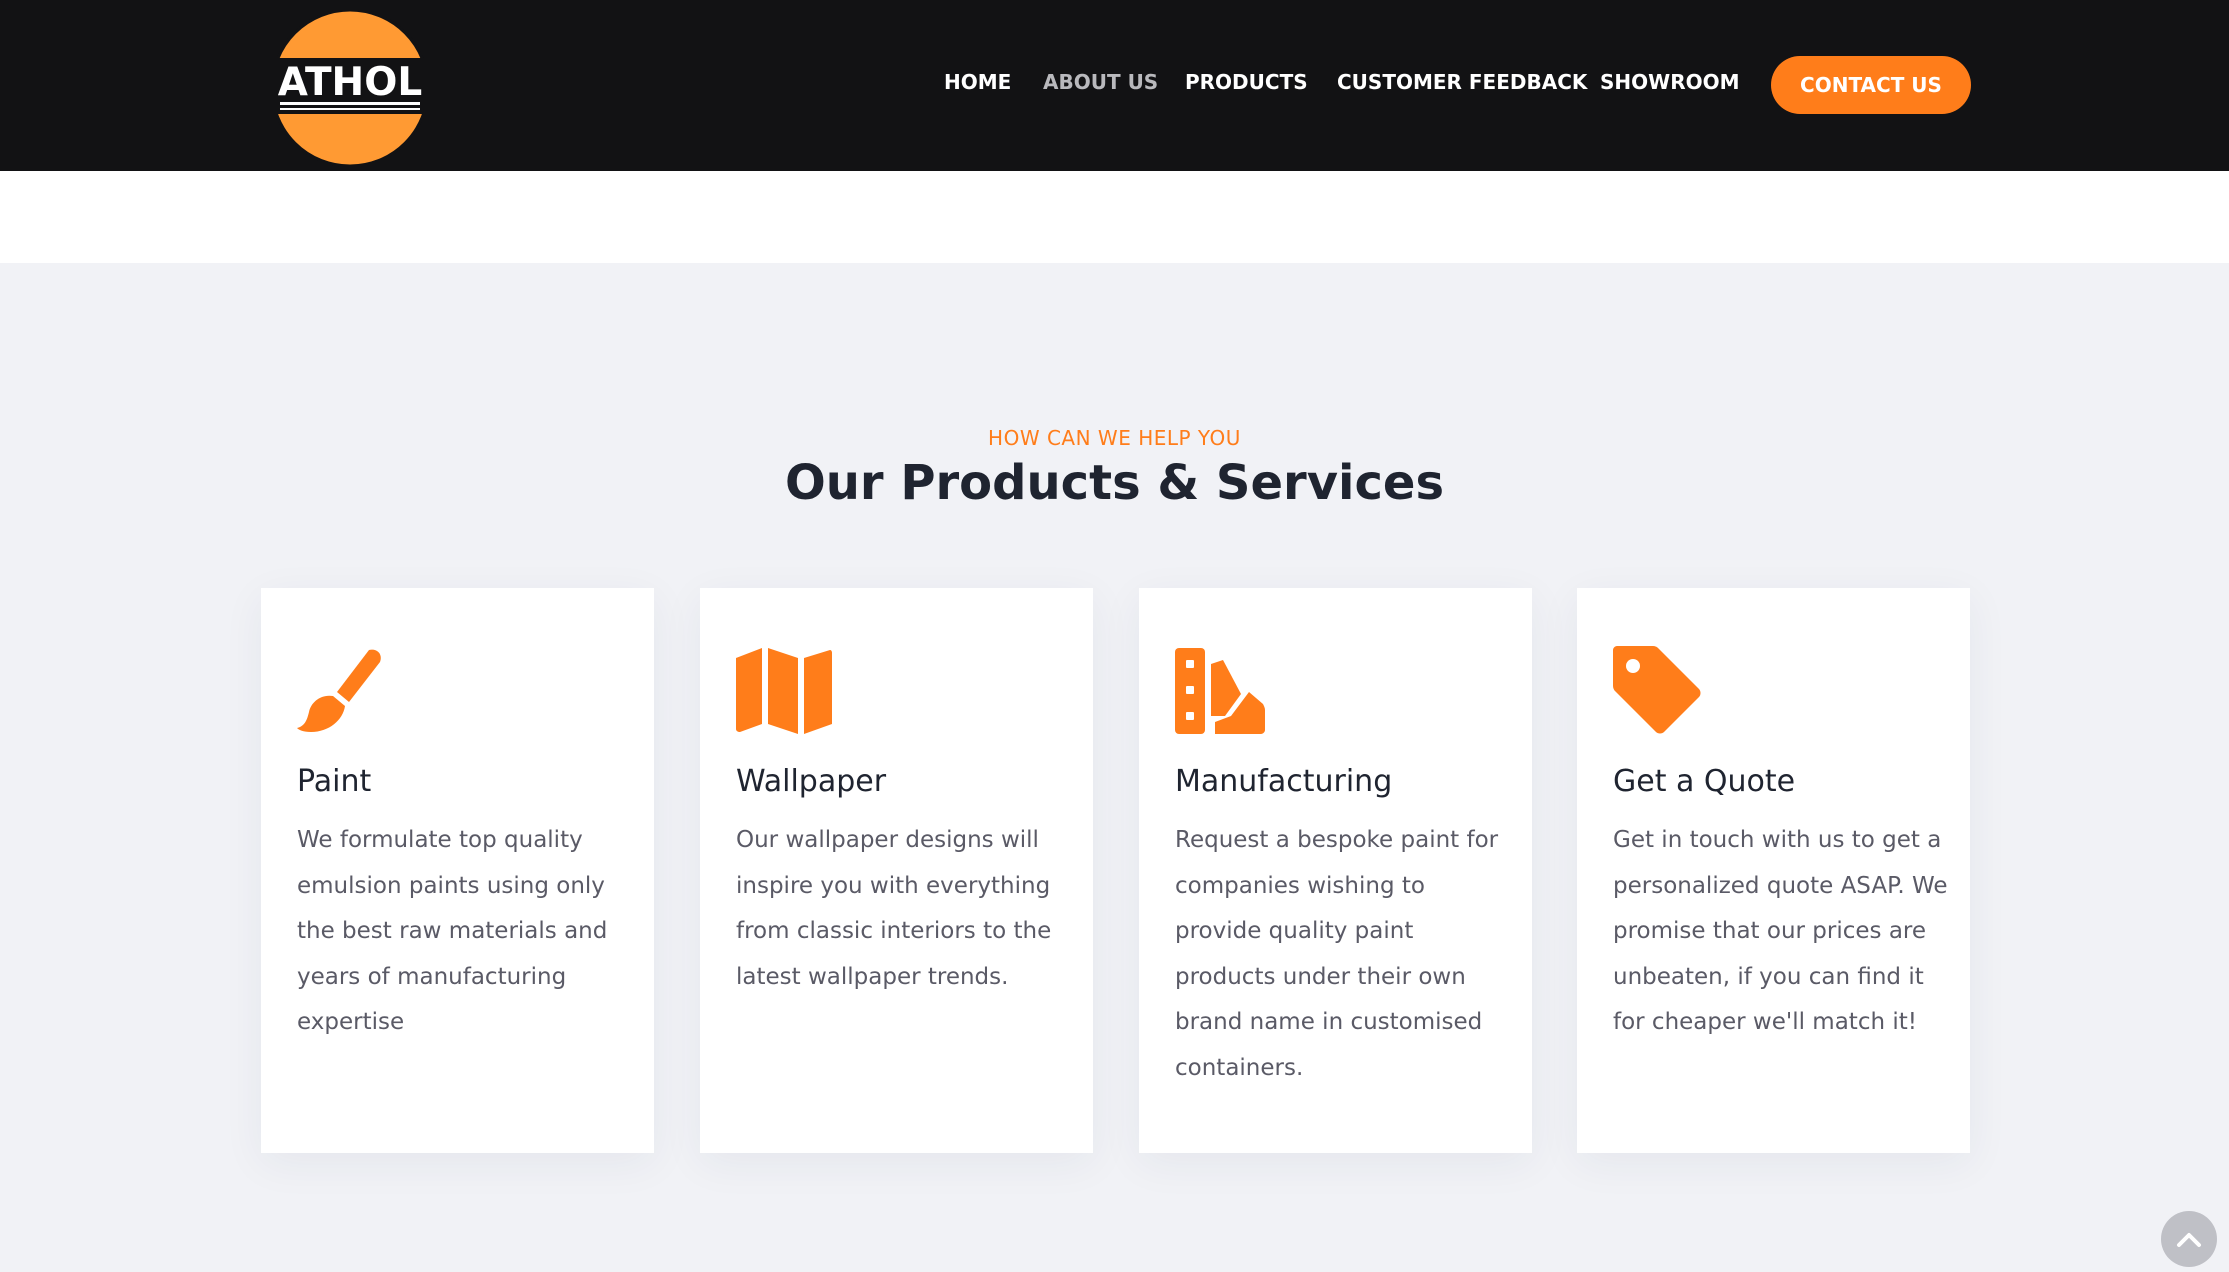 This screenshot has height=1272, width=2229. I want to click on section-kicker: HOW CAN WE HELP YOU, so click(1114, 438).